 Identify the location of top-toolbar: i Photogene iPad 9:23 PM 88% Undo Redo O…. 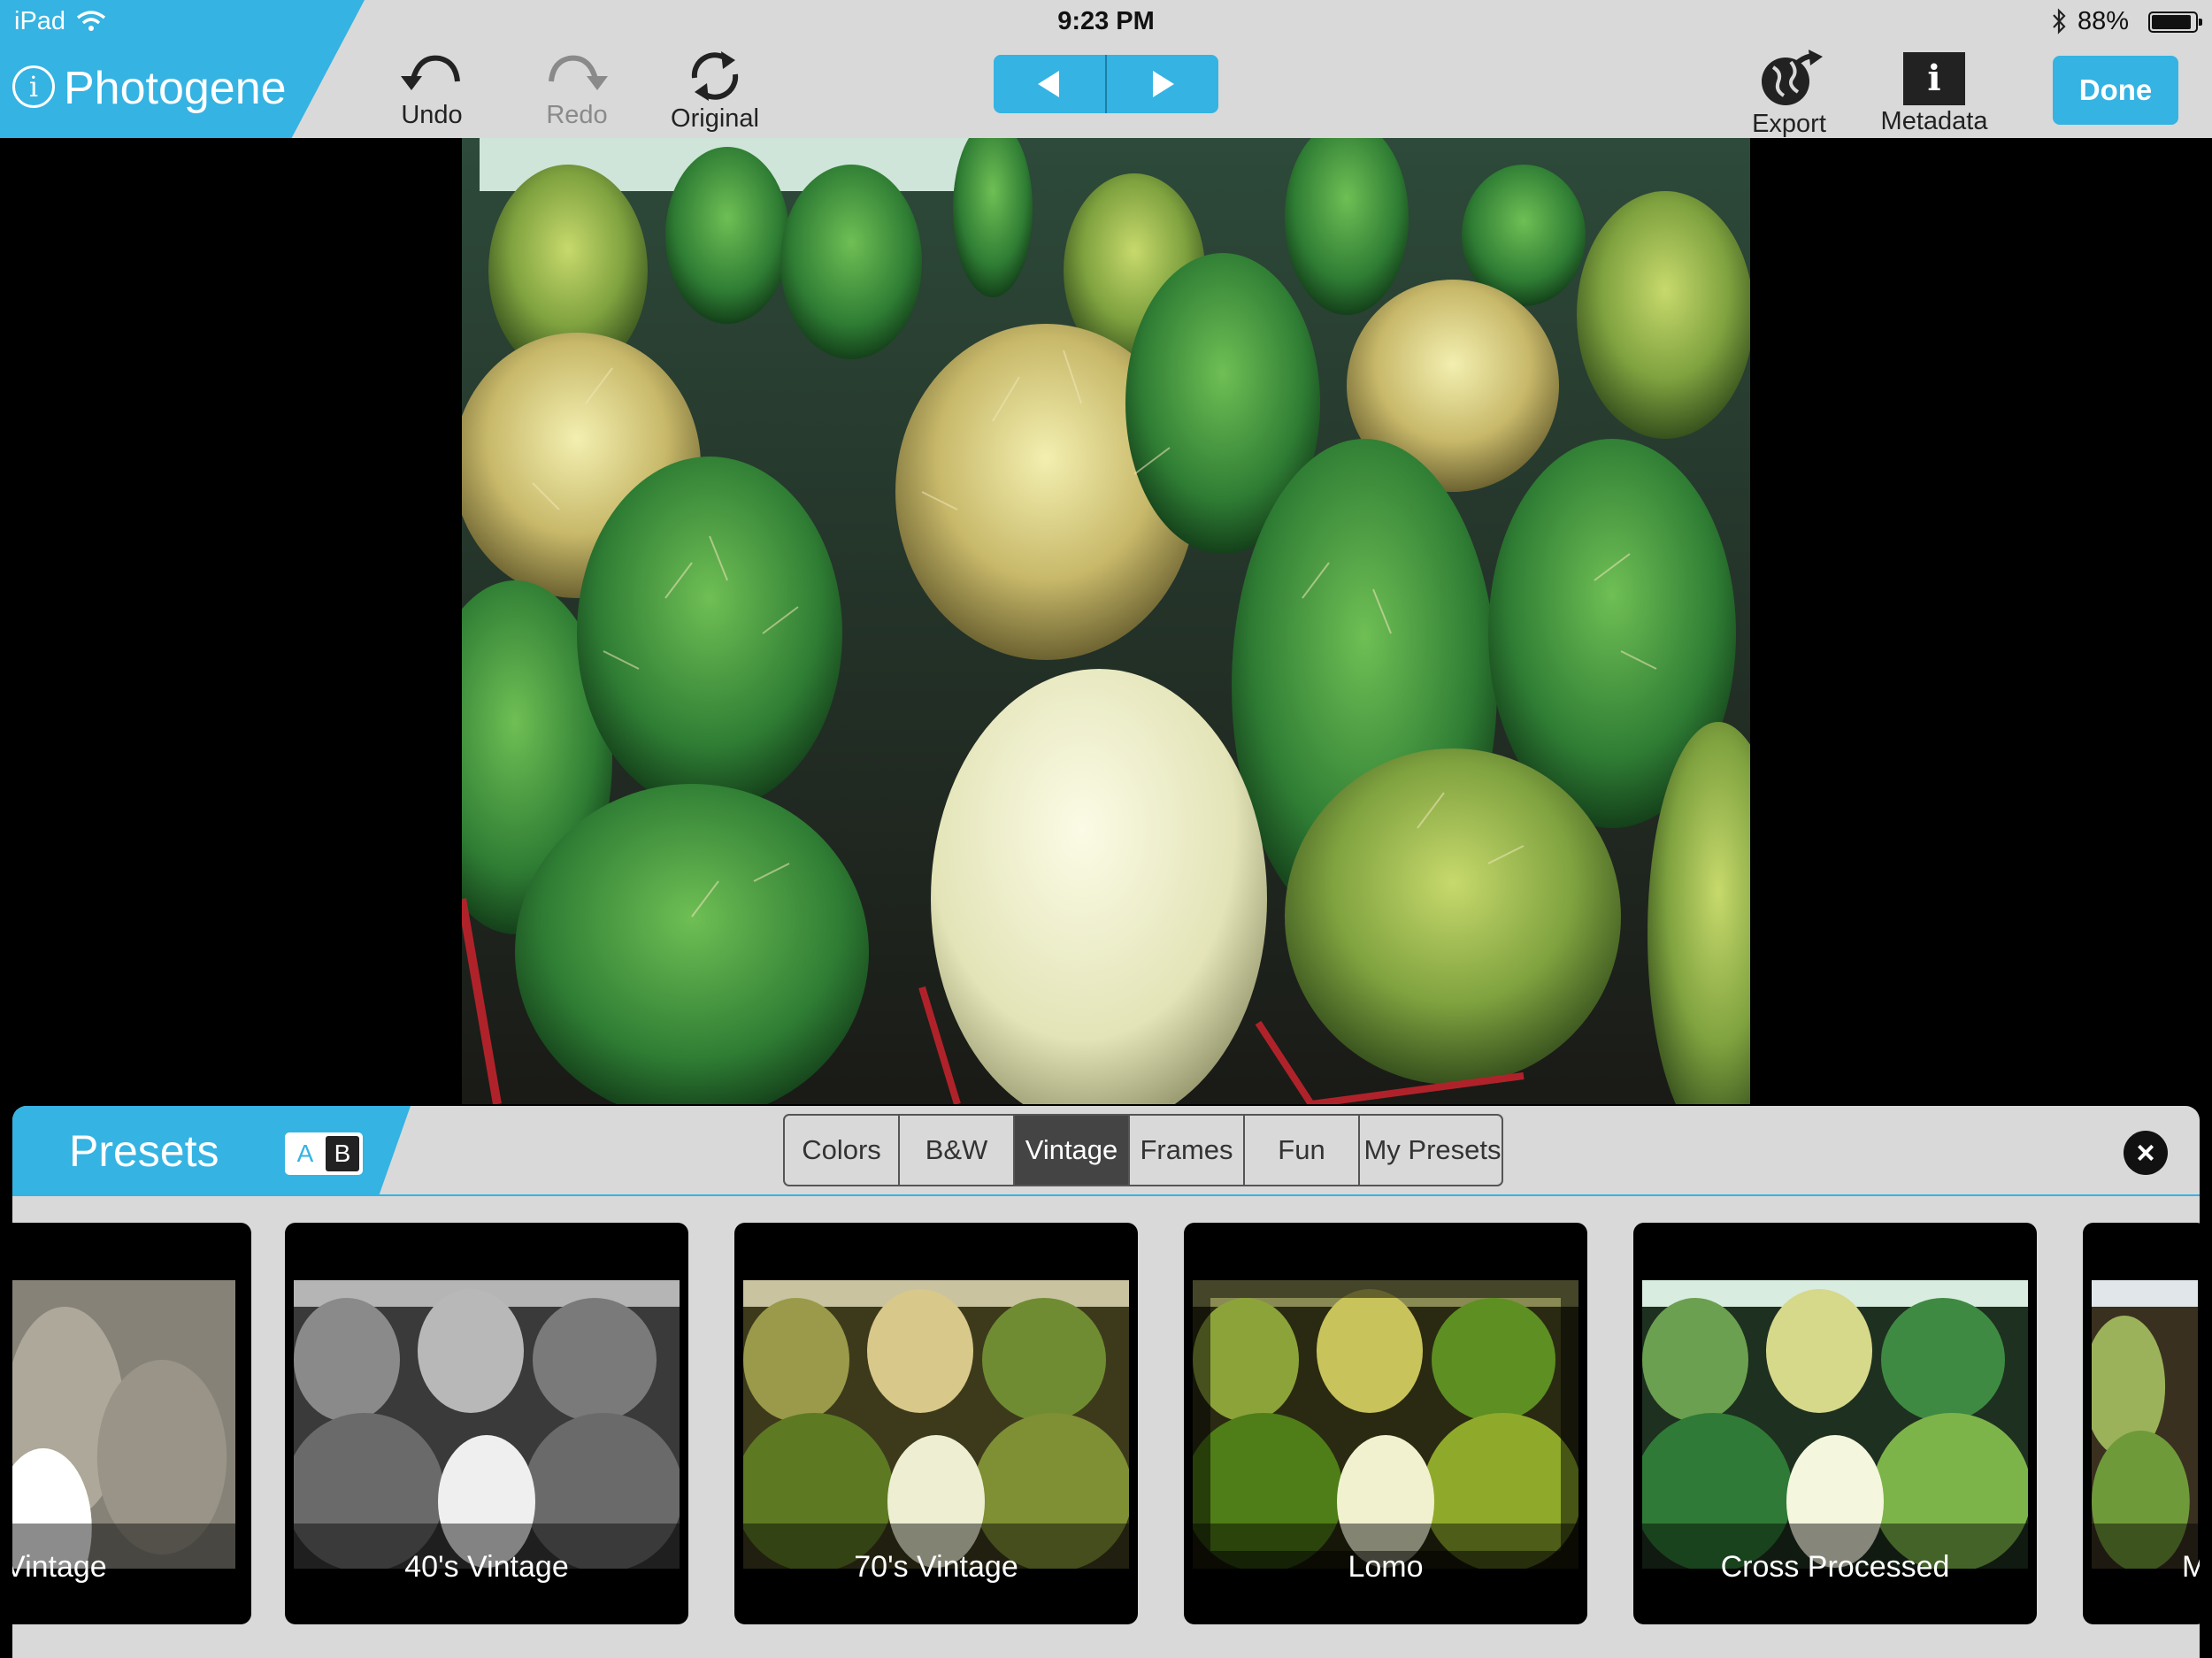
(1106, 69).